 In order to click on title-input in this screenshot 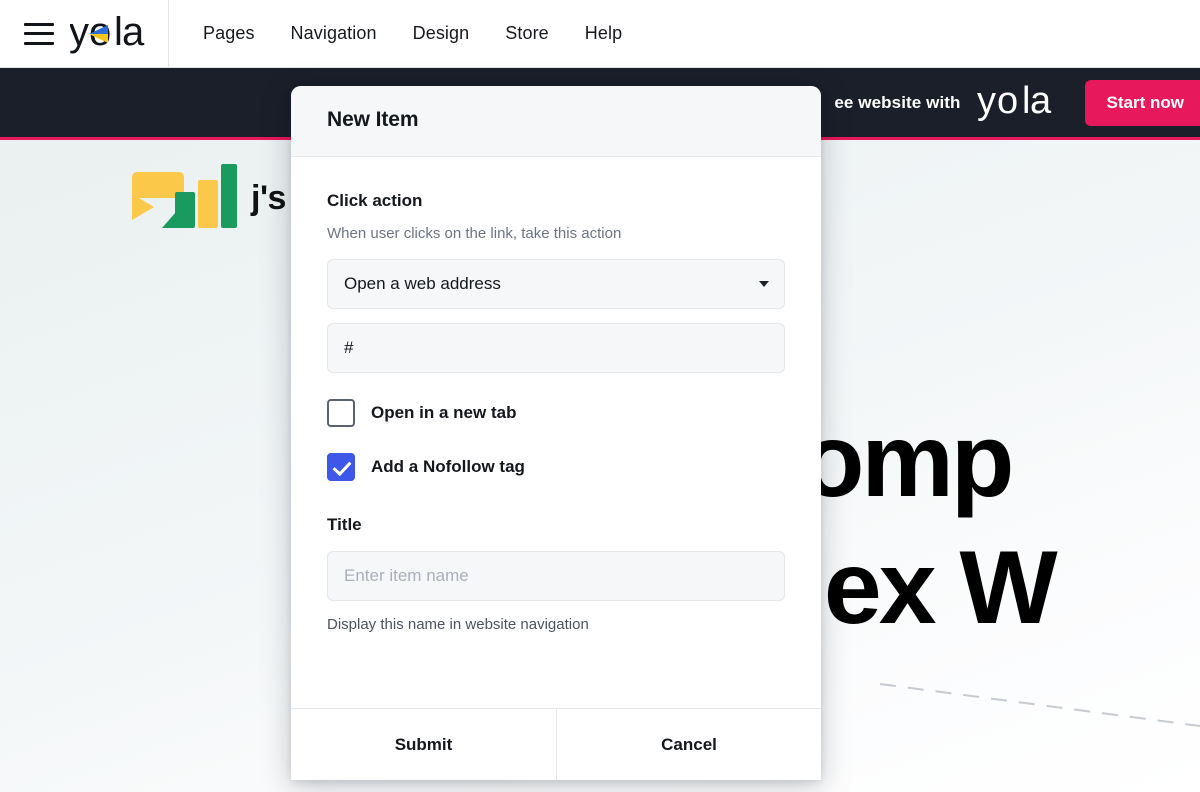, I will do `click(556, 576)`.